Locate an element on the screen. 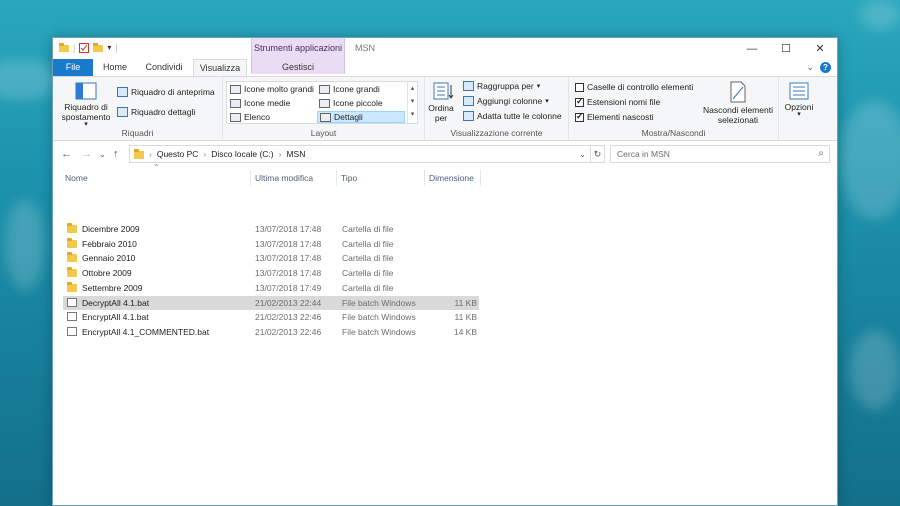  hide-selected-icon is located at coordinates (738, 92).